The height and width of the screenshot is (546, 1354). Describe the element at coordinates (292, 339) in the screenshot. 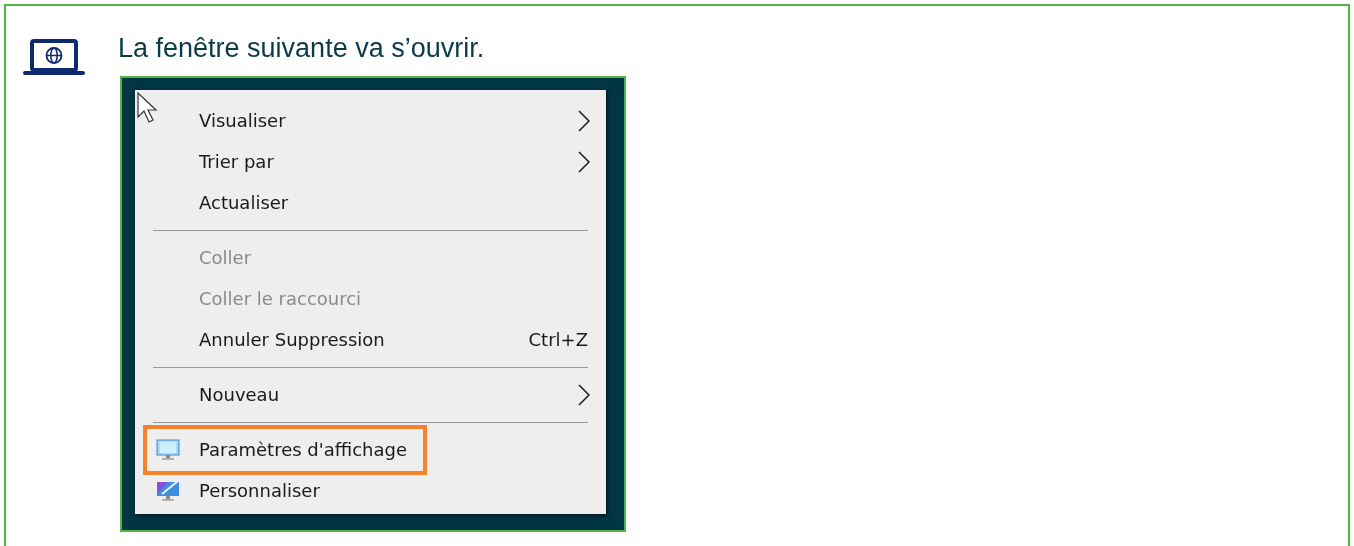

I see `menu-item-label: Annuler Suppression` at that location.